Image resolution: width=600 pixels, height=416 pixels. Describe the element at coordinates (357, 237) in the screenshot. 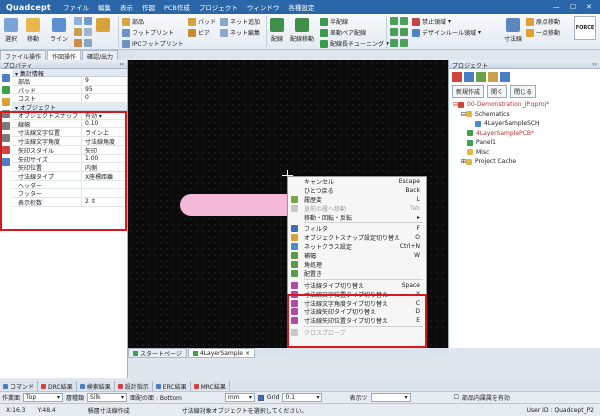

I see `menu-item-snap-toggle: オブジェクトスナップ設定切り替え O` at that location.